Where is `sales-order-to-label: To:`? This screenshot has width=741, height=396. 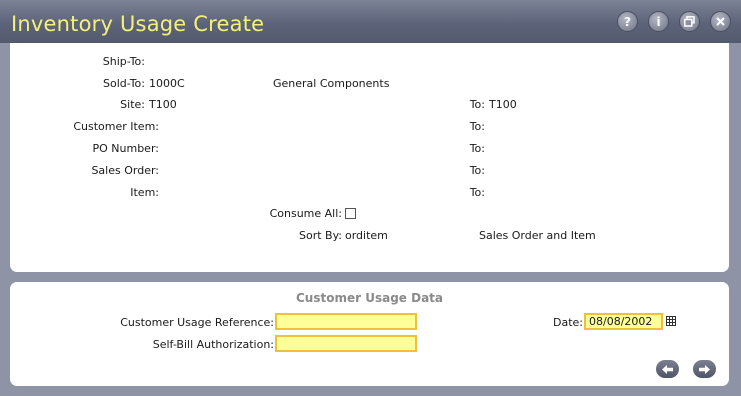 sales-order-to-label: To: is located at coordinates (477, 170).